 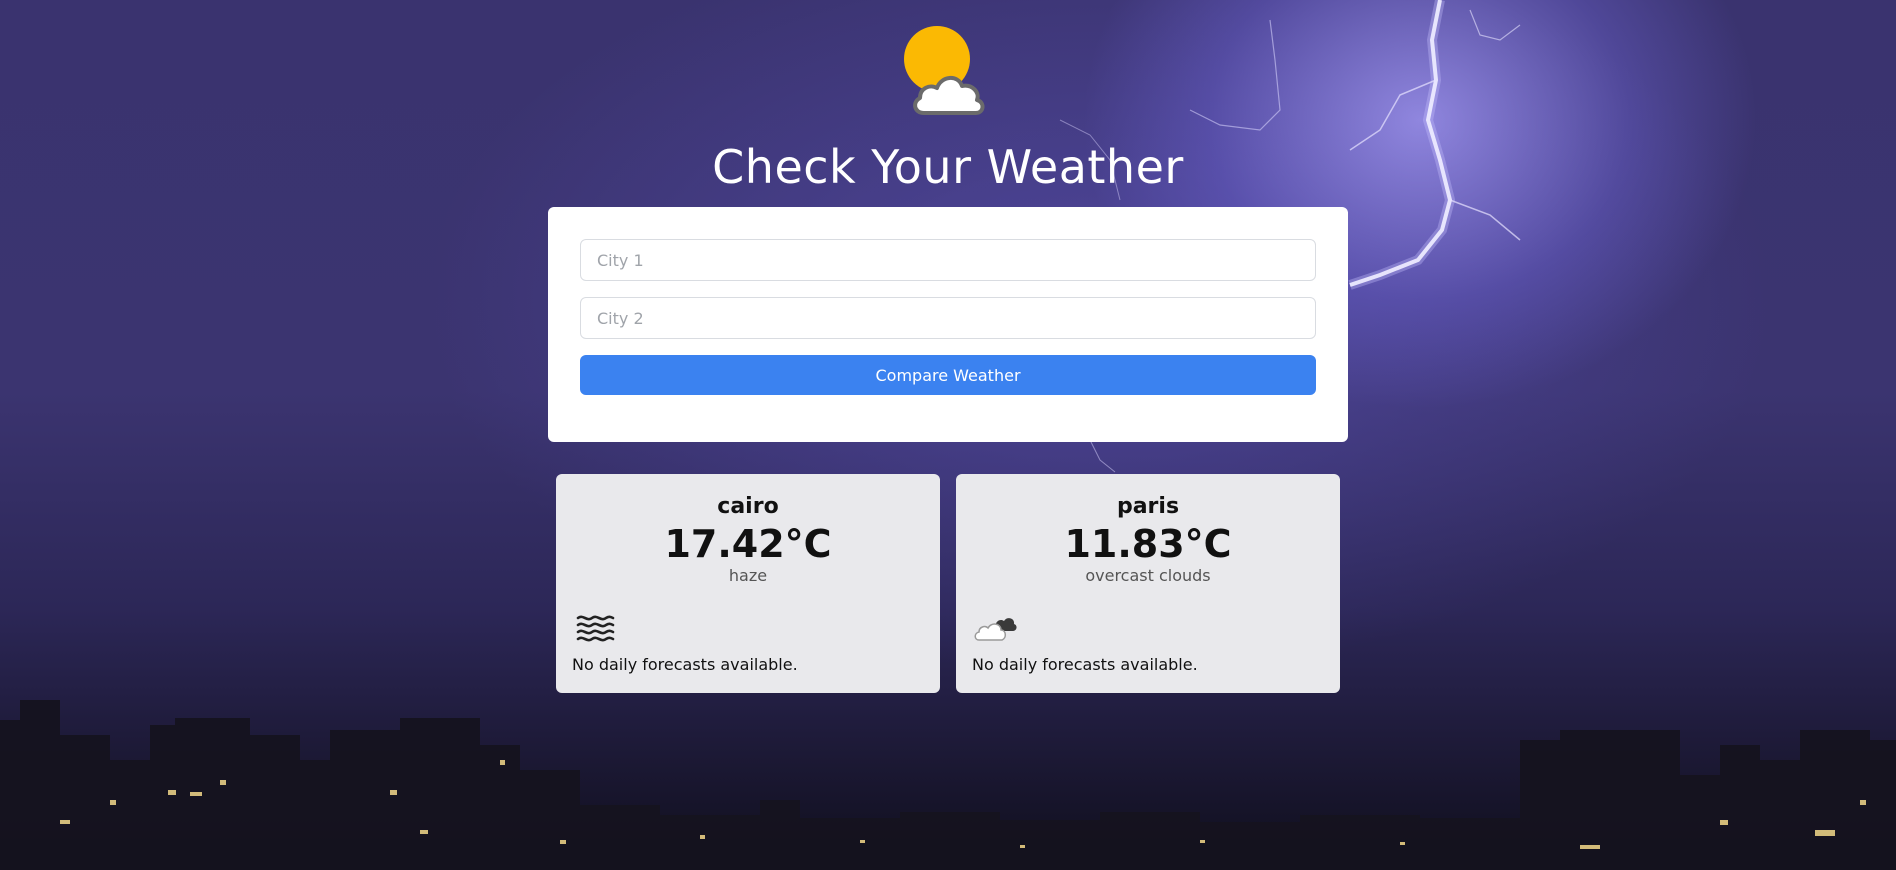 What do you see at coordinates (748, 506) in the screenshot?
I see `city-name: cairo` at bounding box center [748, 506].